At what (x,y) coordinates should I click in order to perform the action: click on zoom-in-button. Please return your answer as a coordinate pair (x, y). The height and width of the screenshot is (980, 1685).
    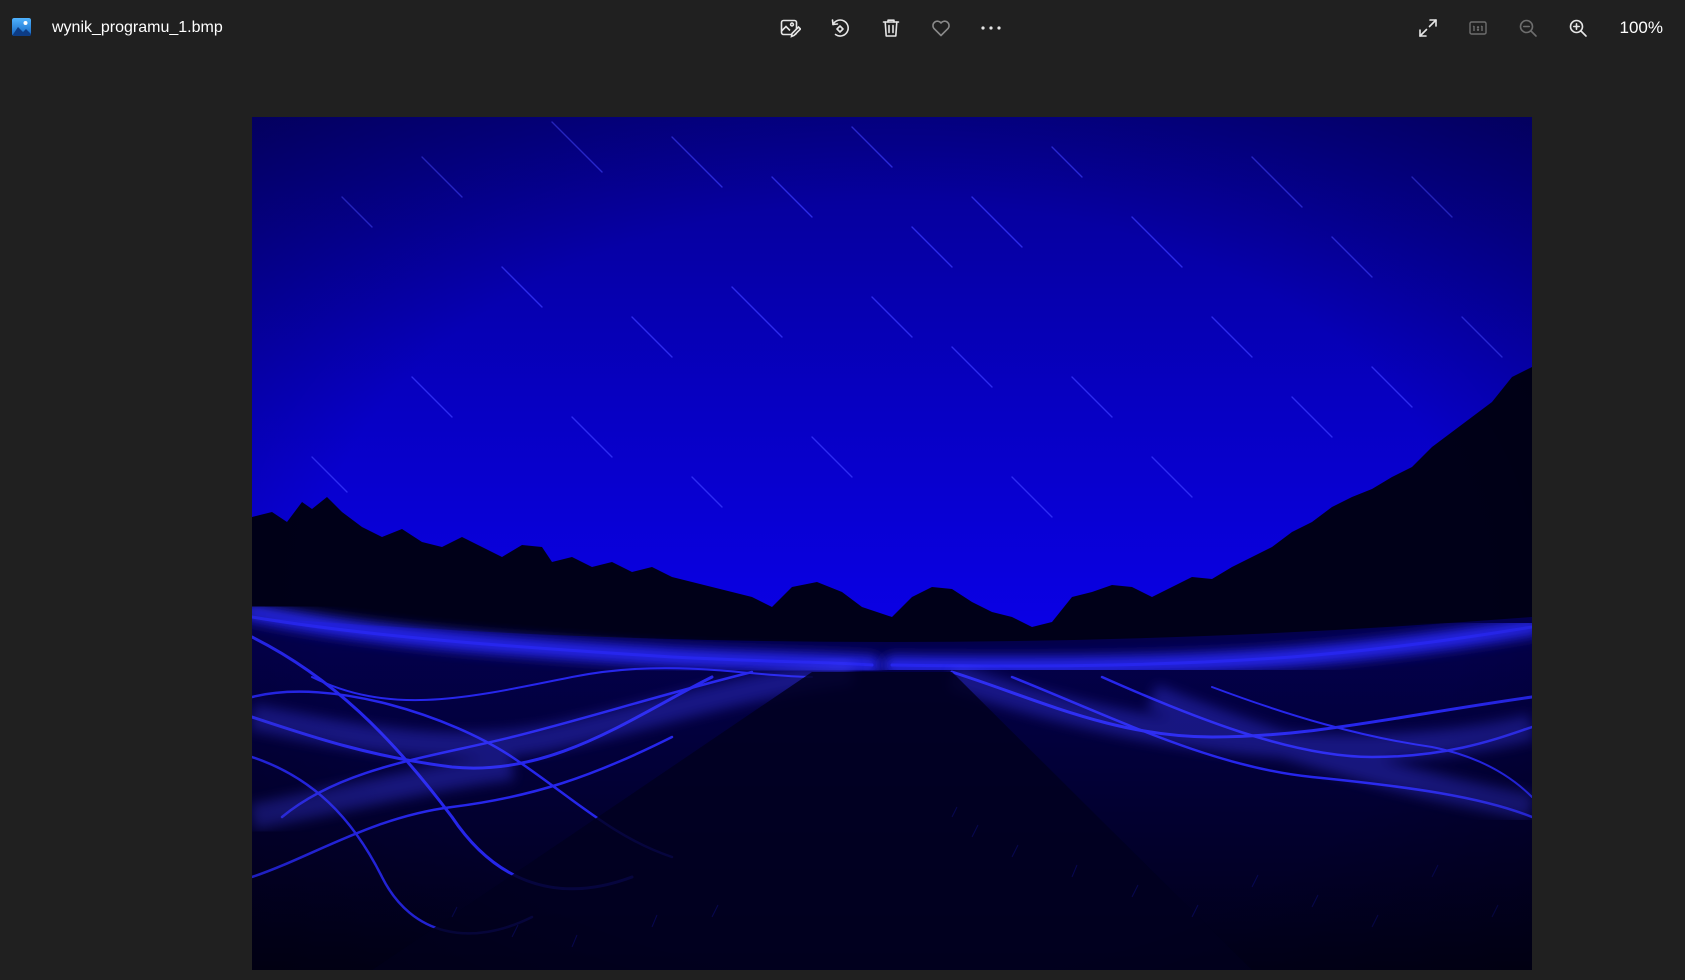
    Looking at the image, I should click on (1578, 28).